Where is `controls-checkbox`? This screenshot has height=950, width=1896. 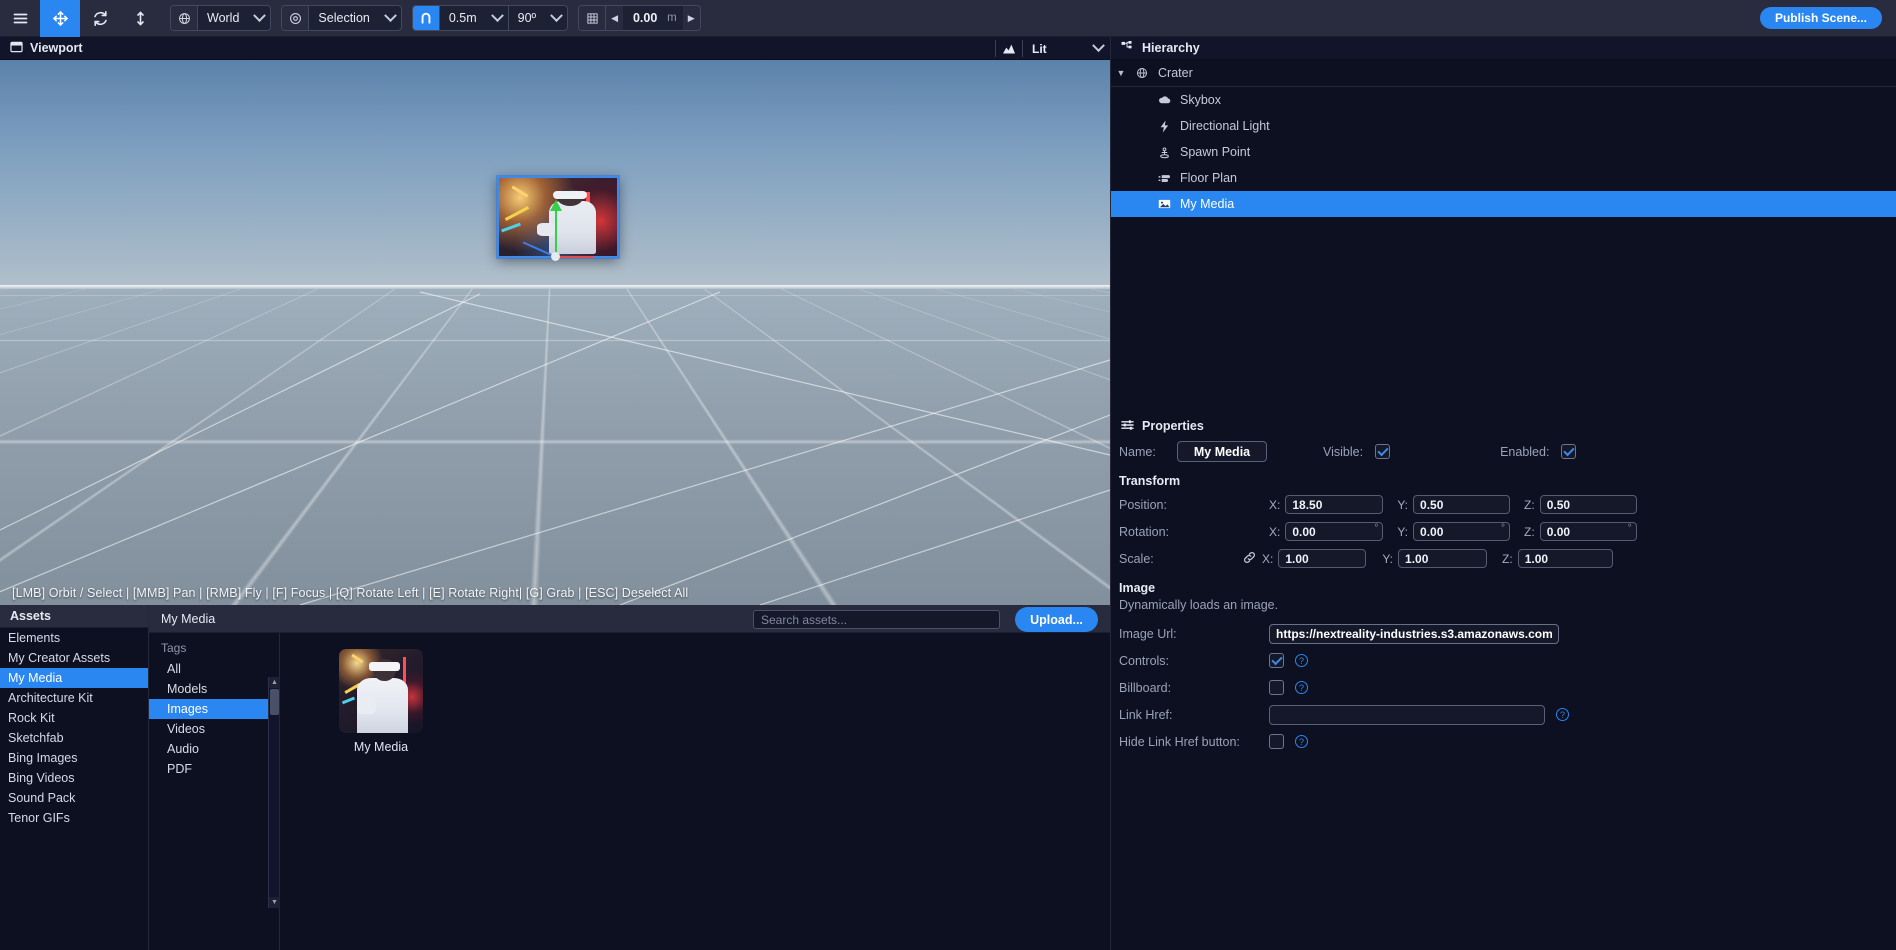 controls-checkbox is located at coordinates (1276, 660).